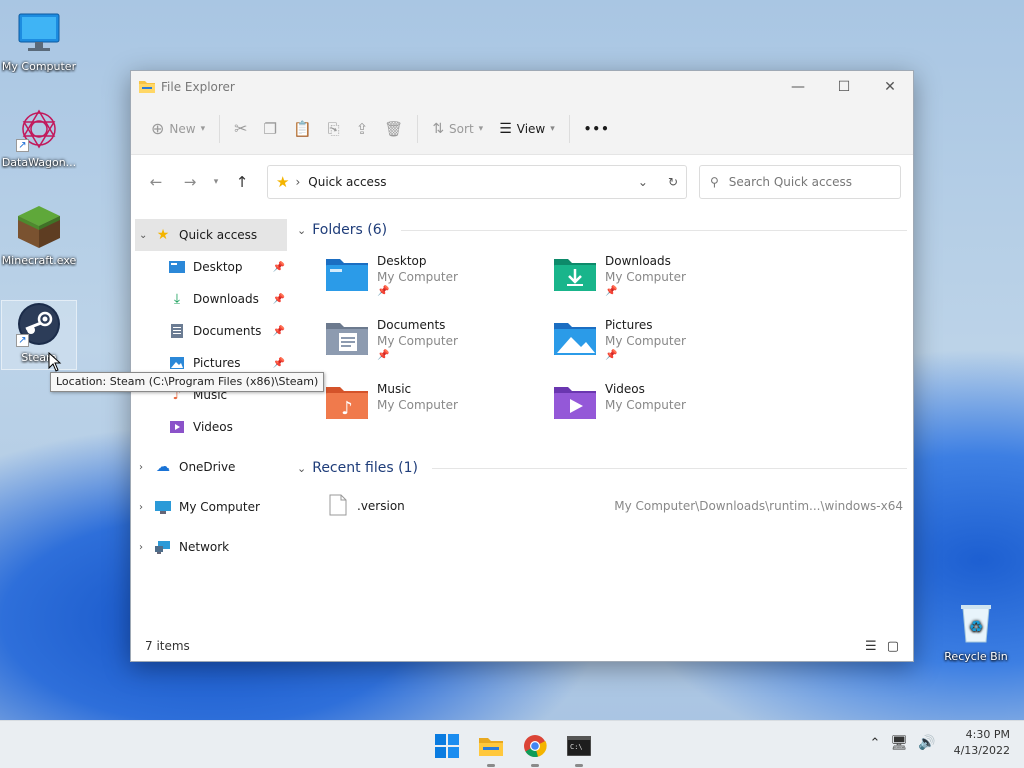 The image size is (1024, 768). Describe the element at coordinates (394, 389) in the screenshot. I see `folder-name: Music` at that location.